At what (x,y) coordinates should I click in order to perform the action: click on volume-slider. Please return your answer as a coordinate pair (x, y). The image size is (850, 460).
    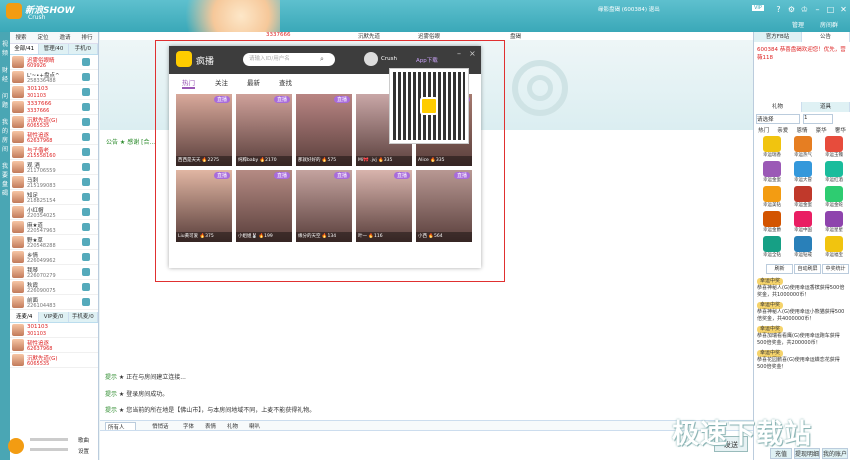
    Looking at the image, I should click on (49, 439).